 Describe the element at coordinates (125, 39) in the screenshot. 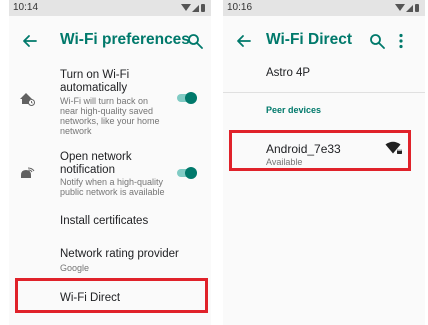

I see `page-title: Wi-Fi preferences` at that location.